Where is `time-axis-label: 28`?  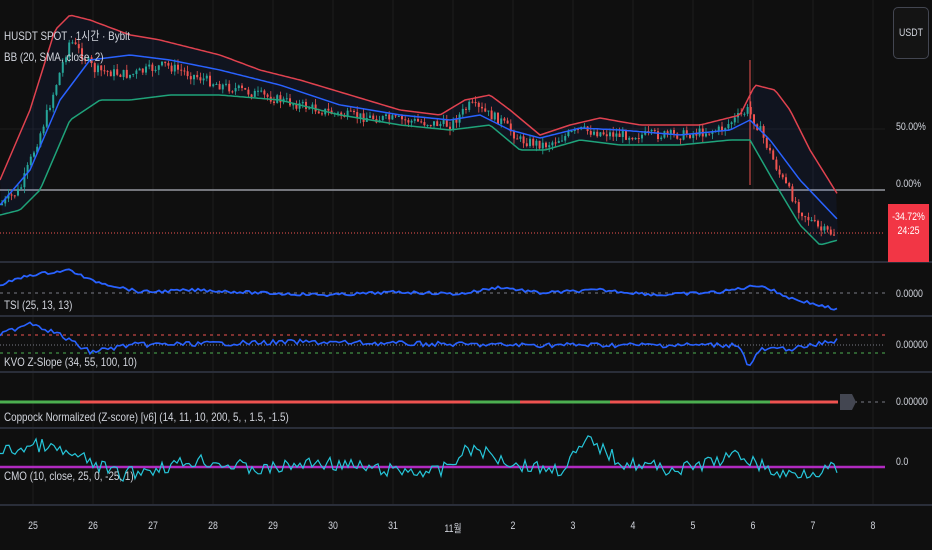 time-axis-label: 28 is located at coordinates (213, 526).